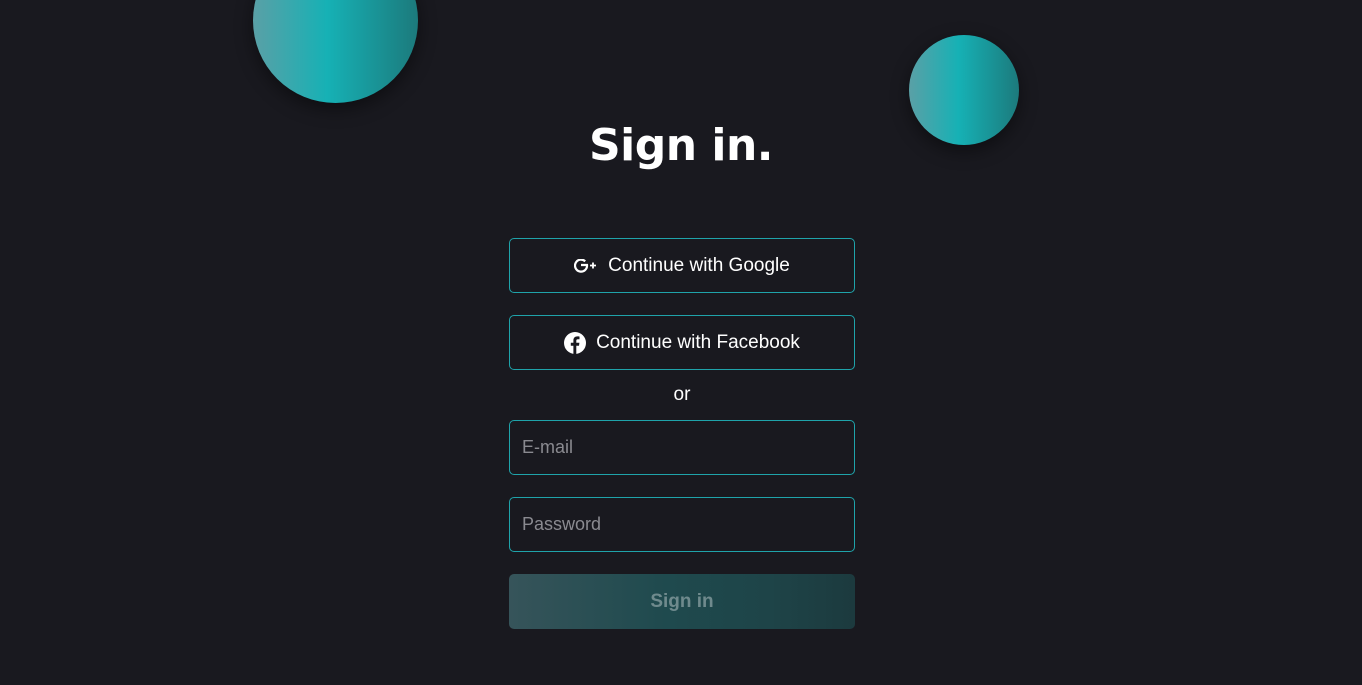  I want to click on google-sign-in-button: Continue with Google, so click(682, 265).